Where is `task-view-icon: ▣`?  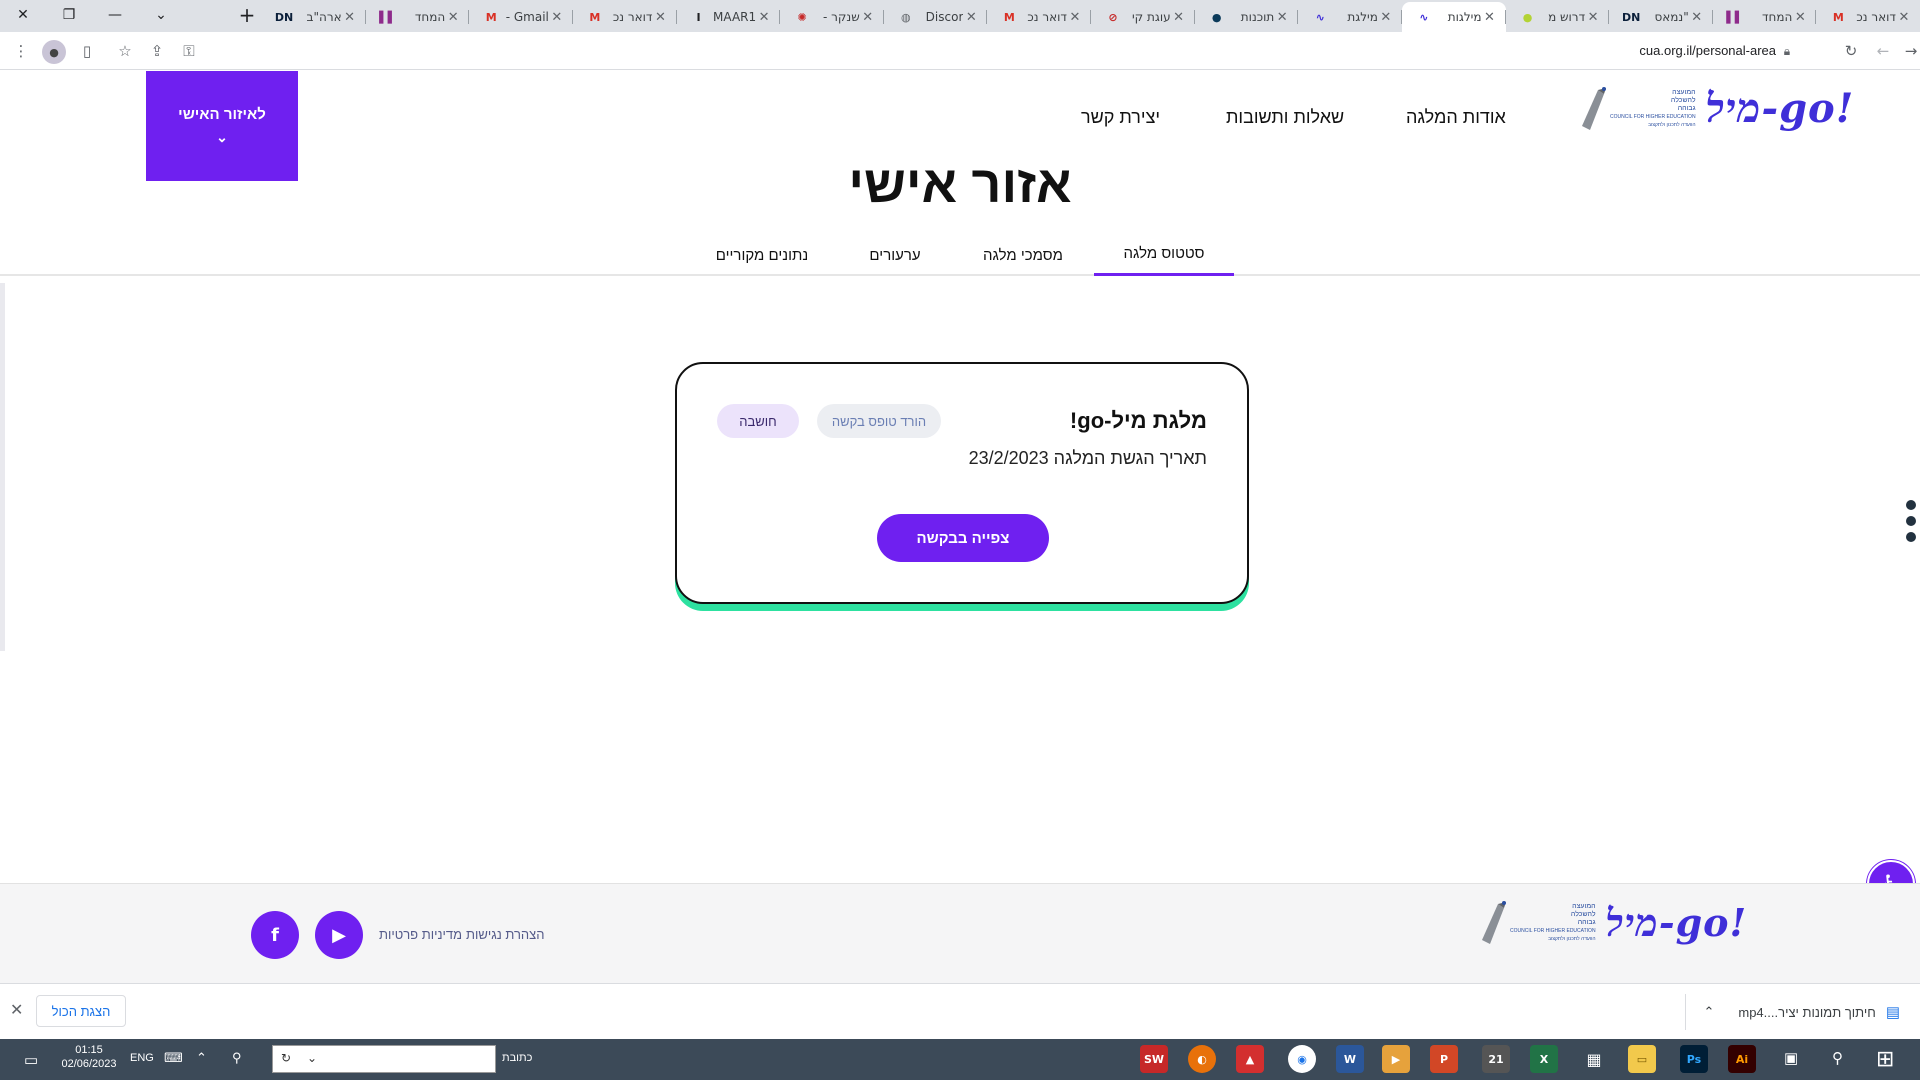
task-view-icon: ▣ is located at coordinates (1791, 1058).